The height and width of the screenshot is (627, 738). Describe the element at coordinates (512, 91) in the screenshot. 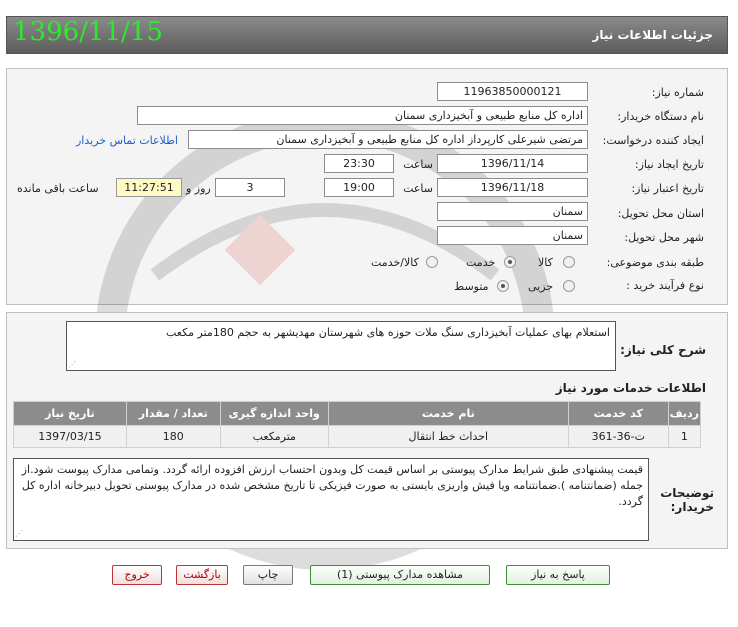

I see `need-number-field: 11963850000121` at that location.